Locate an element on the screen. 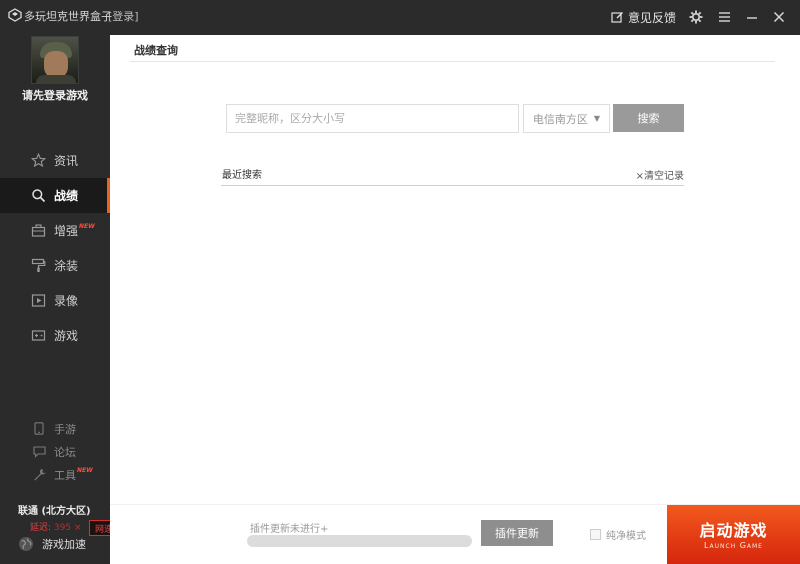 The height and width of the screenshot is (564, 800). page-header: 战绩查询 is located at coordinates (452, 49).